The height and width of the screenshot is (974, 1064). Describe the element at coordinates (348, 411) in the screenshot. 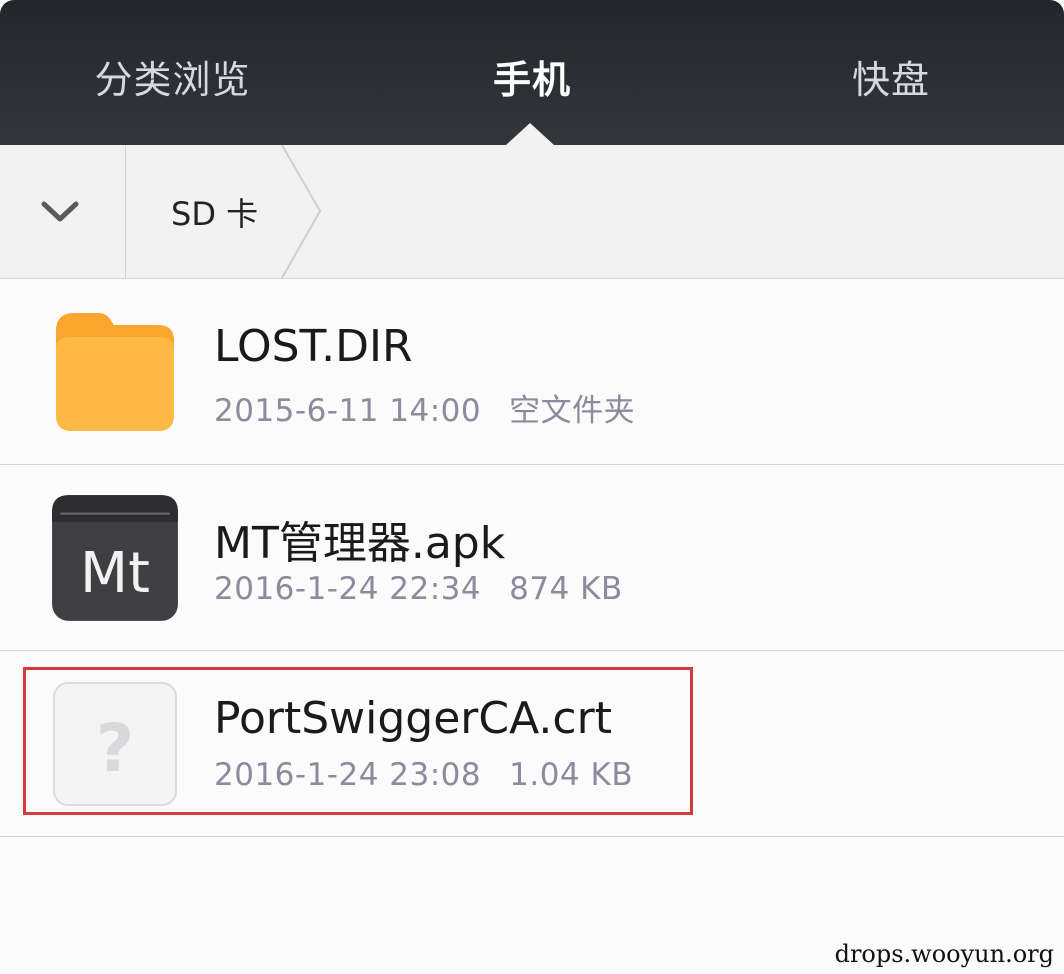

I see `file-date: 2015-6-11 14:00` at that location.